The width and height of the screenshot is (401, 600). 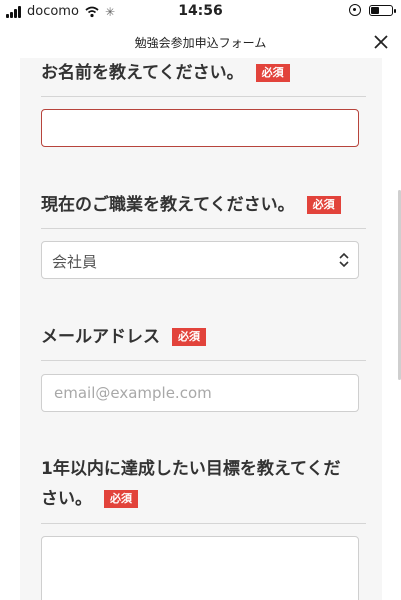 What do you see at coordinates (133, 393) in the screenshot?
I see `email-placeholder: email@example.com` at bounding box center [133, 393].